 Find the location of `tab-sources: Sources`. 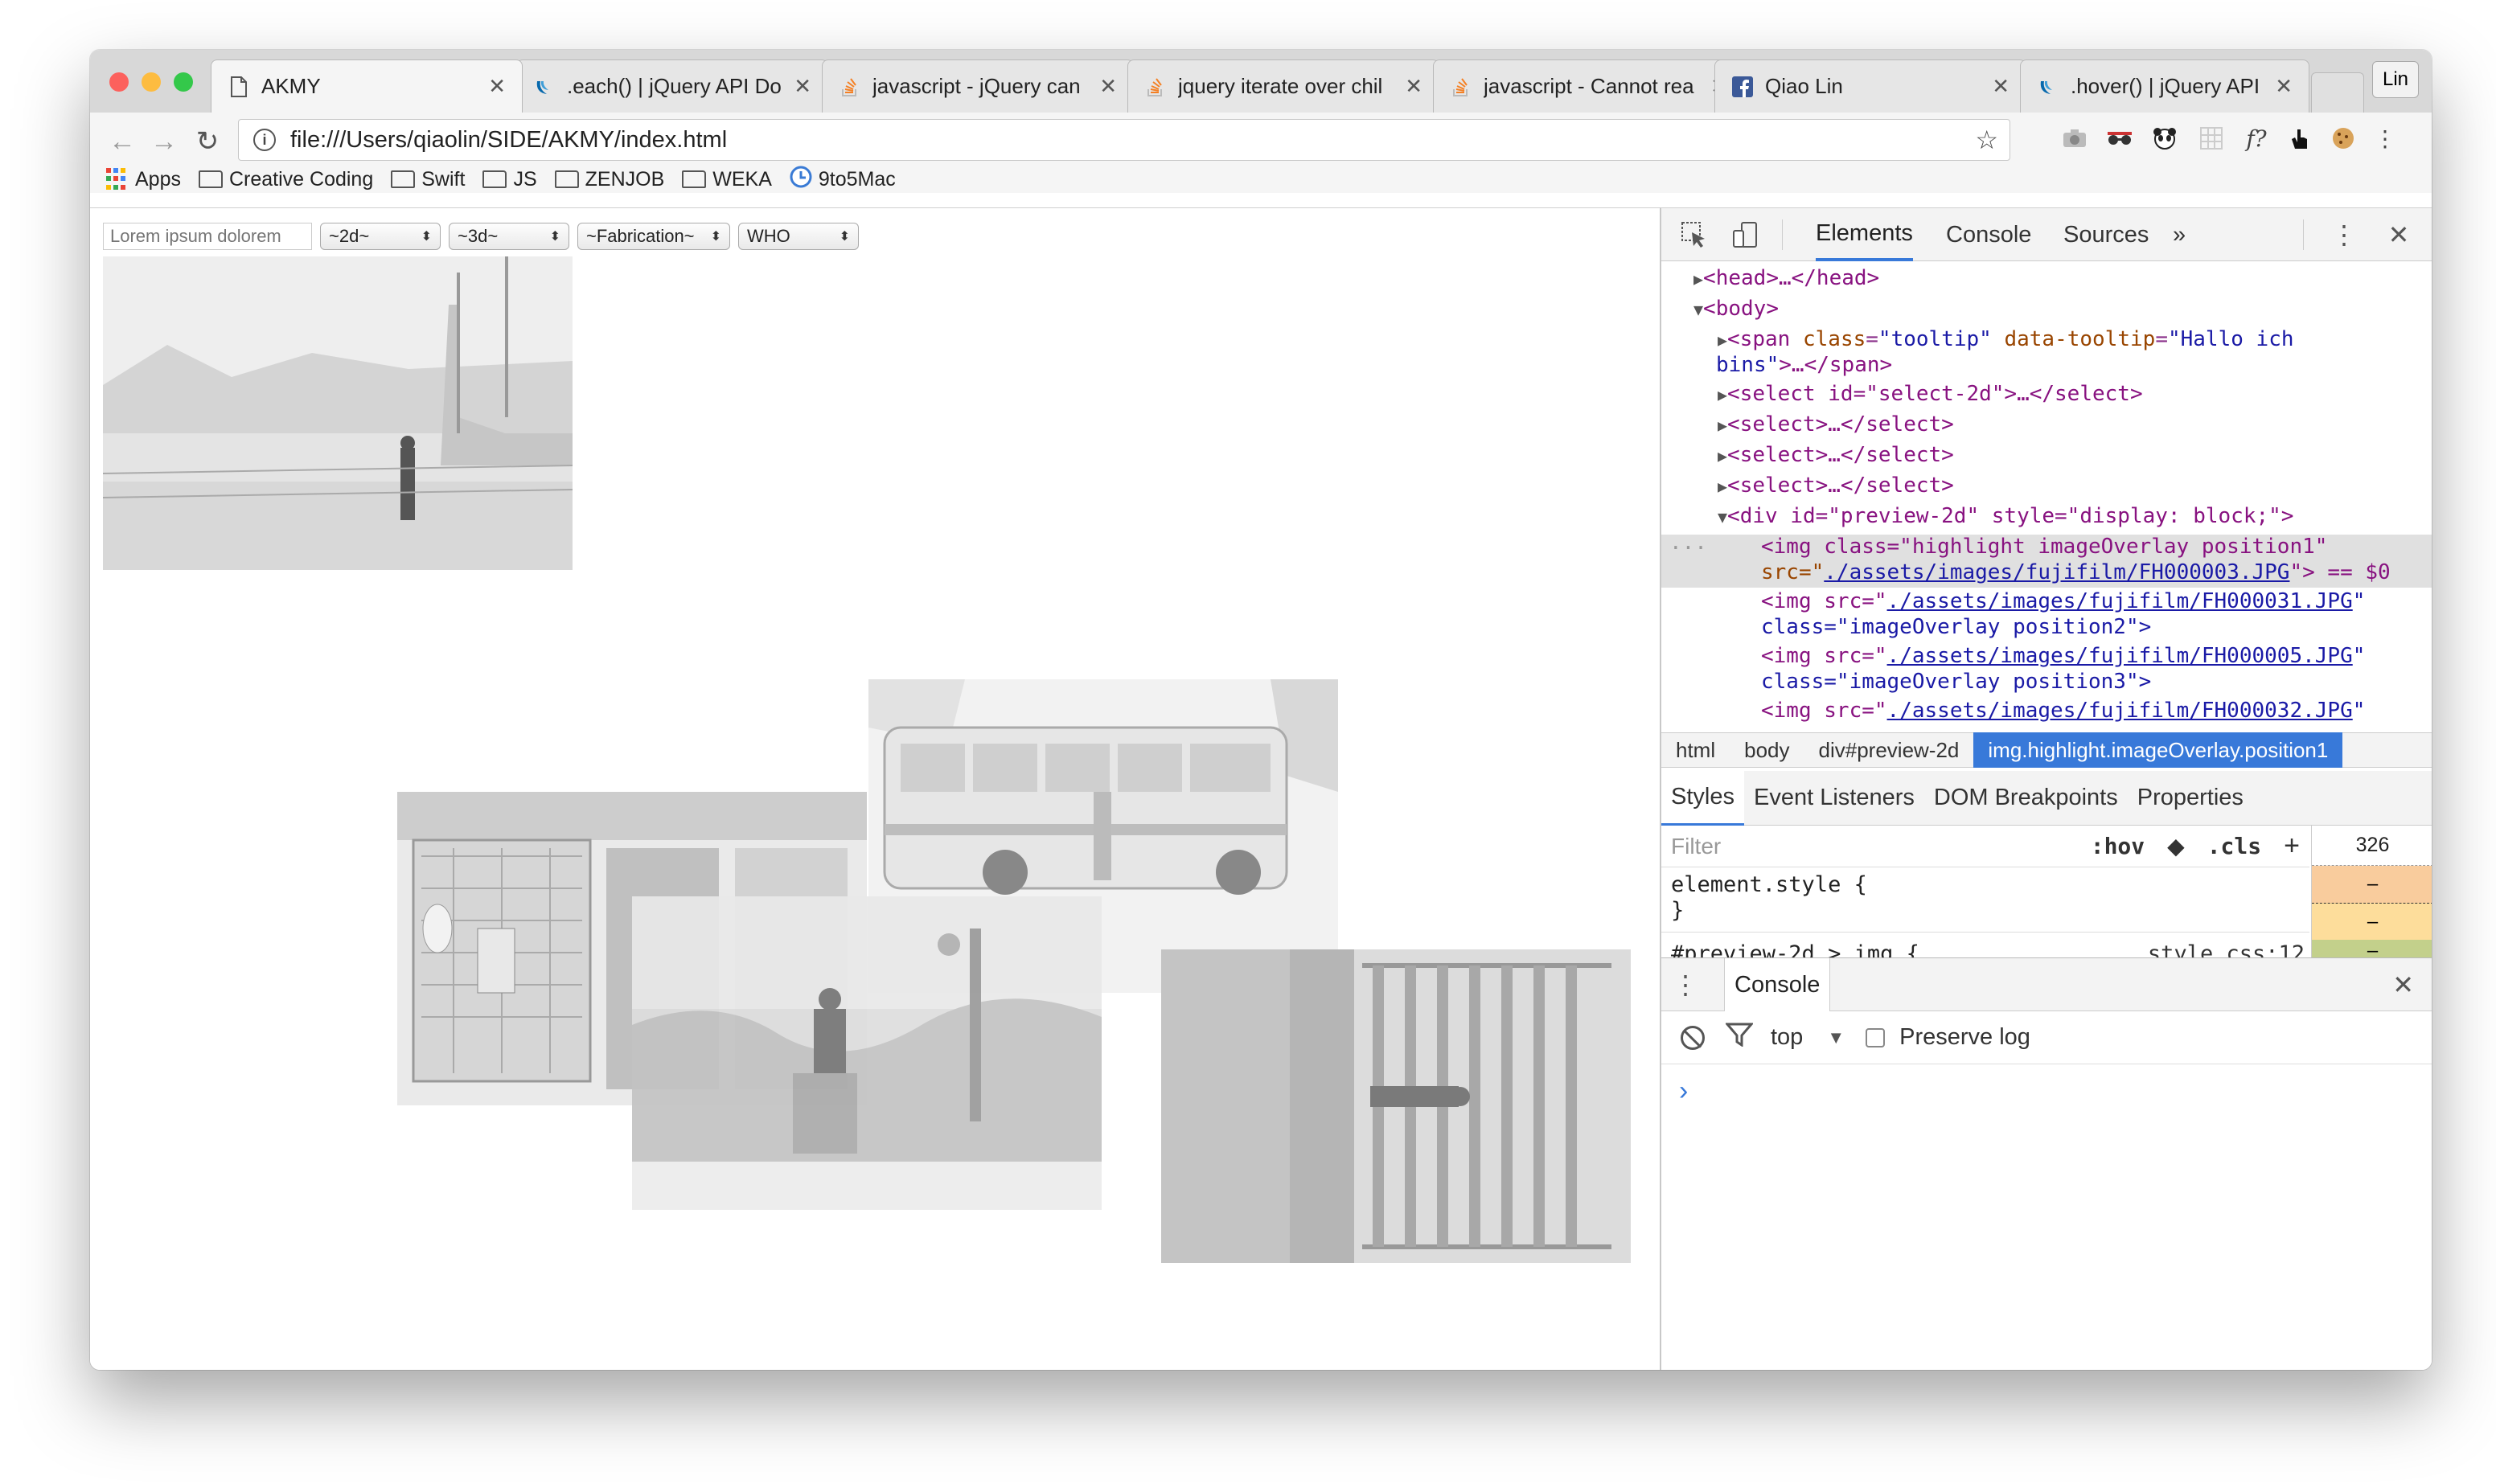

tab-sources: Sources is located at coordinates (2106, 235).